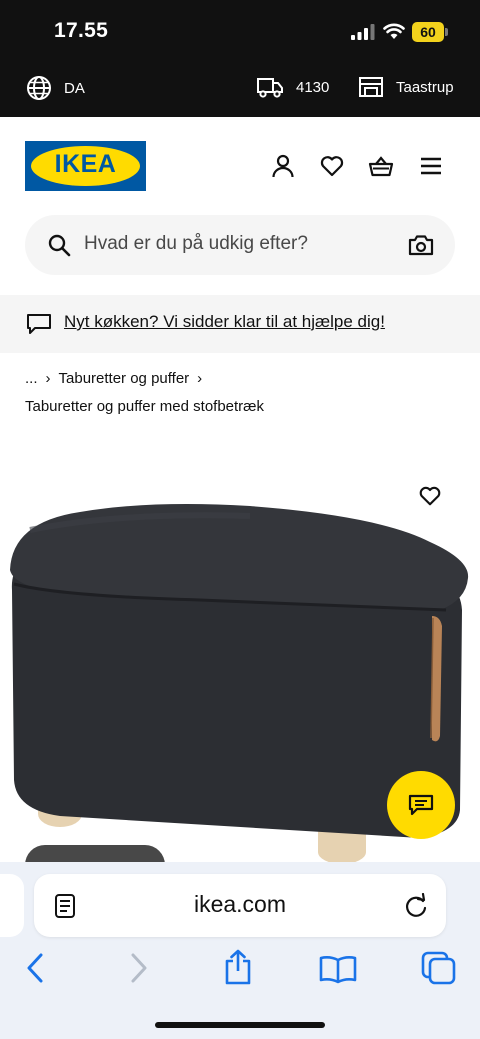 This screenshot has width=480, height=1039. Describe the element at coordinates (238, 967) in the screenshot. I see `share-icon` at that location.